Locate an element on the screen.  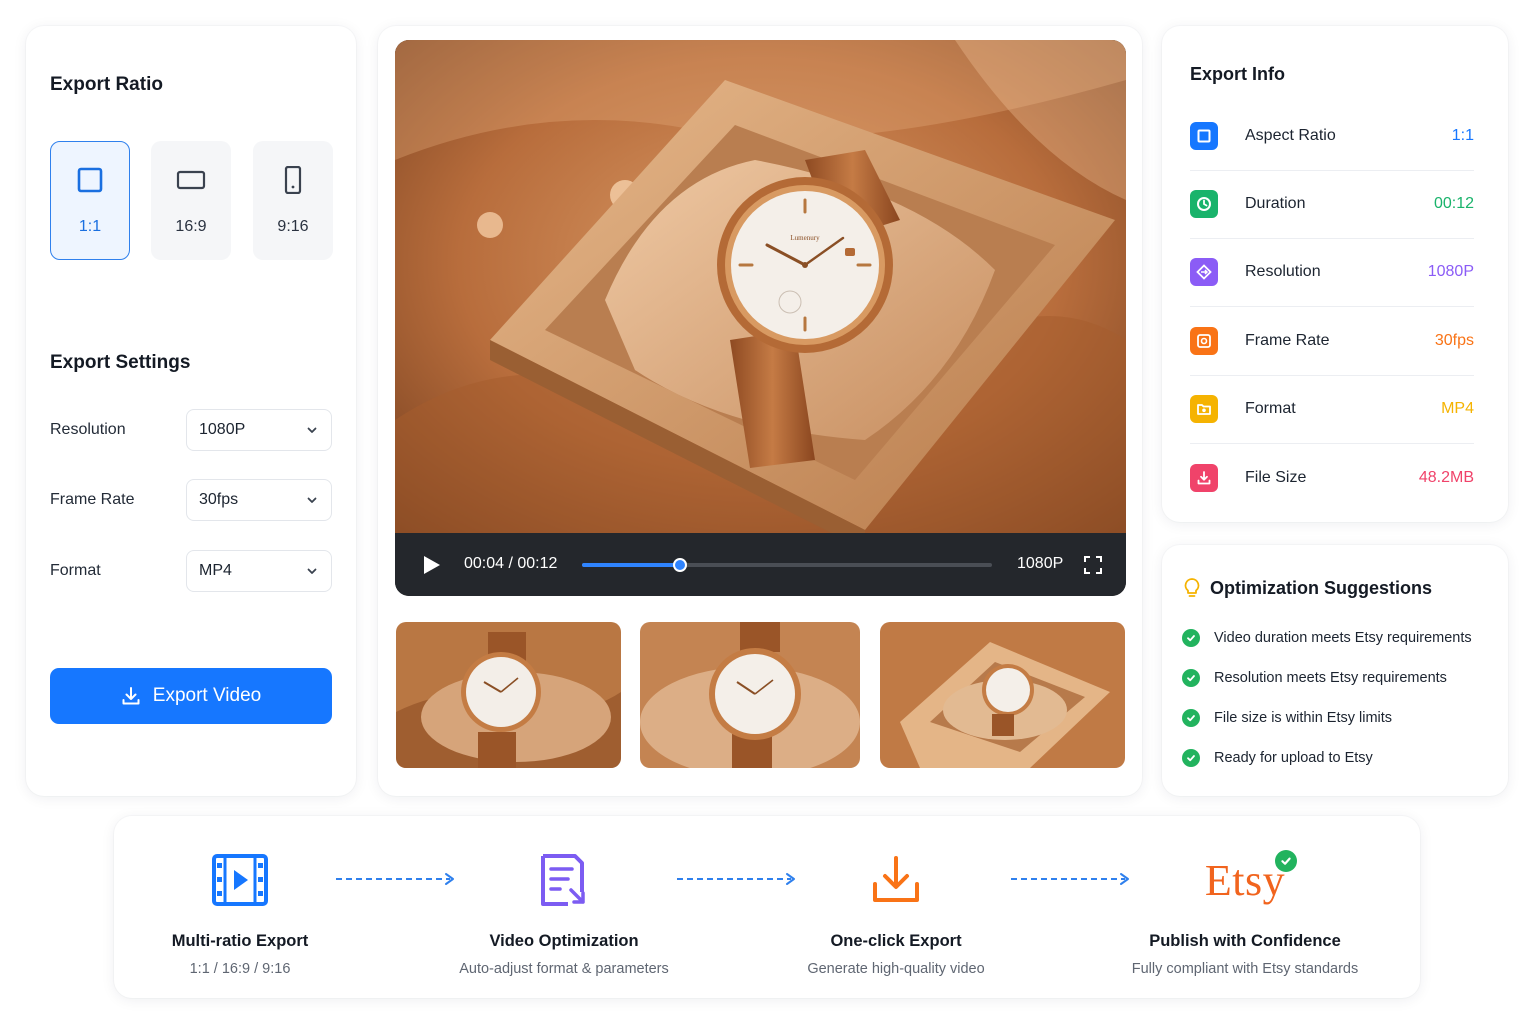
ratio-option-9-16: 9:16 is located at coordinates (293, 200).